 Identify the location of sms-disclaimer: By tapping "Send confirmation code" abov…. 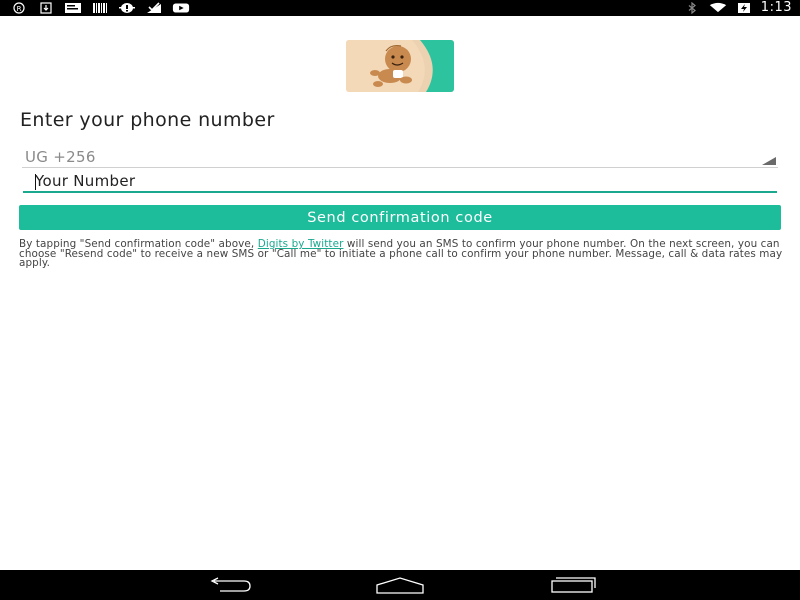
(401, 254).